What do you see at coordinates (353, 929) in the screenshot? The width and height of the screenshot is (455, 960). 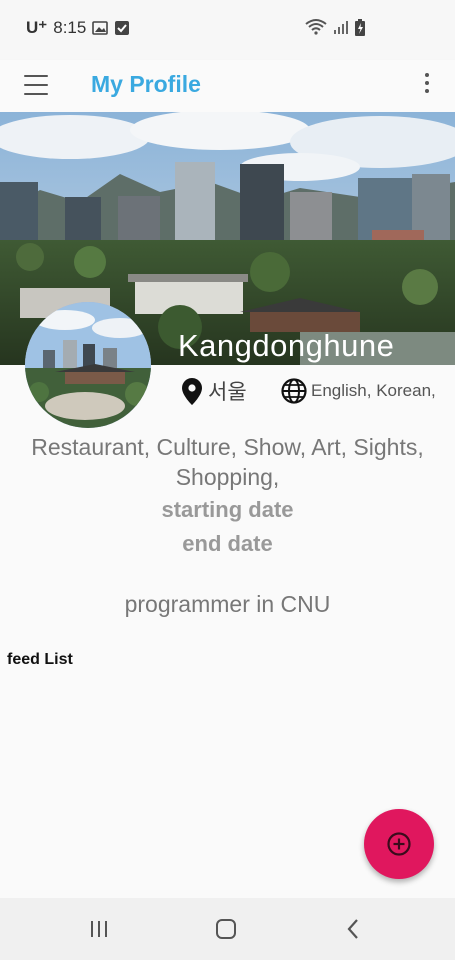 I see `back-icon` at bounding box center [353, 929].